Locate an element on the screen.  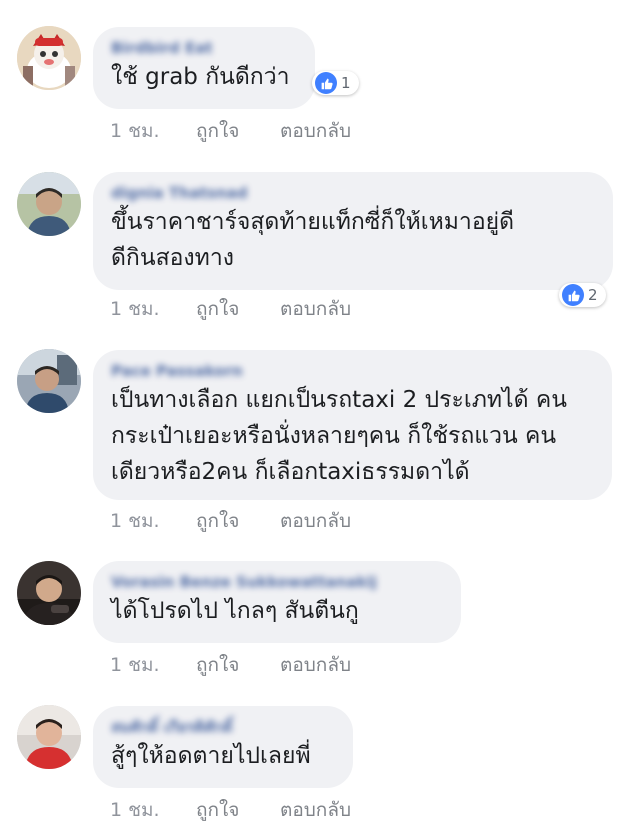
commenter-name: Pace Passakorn is located at coordinates (352, 371).